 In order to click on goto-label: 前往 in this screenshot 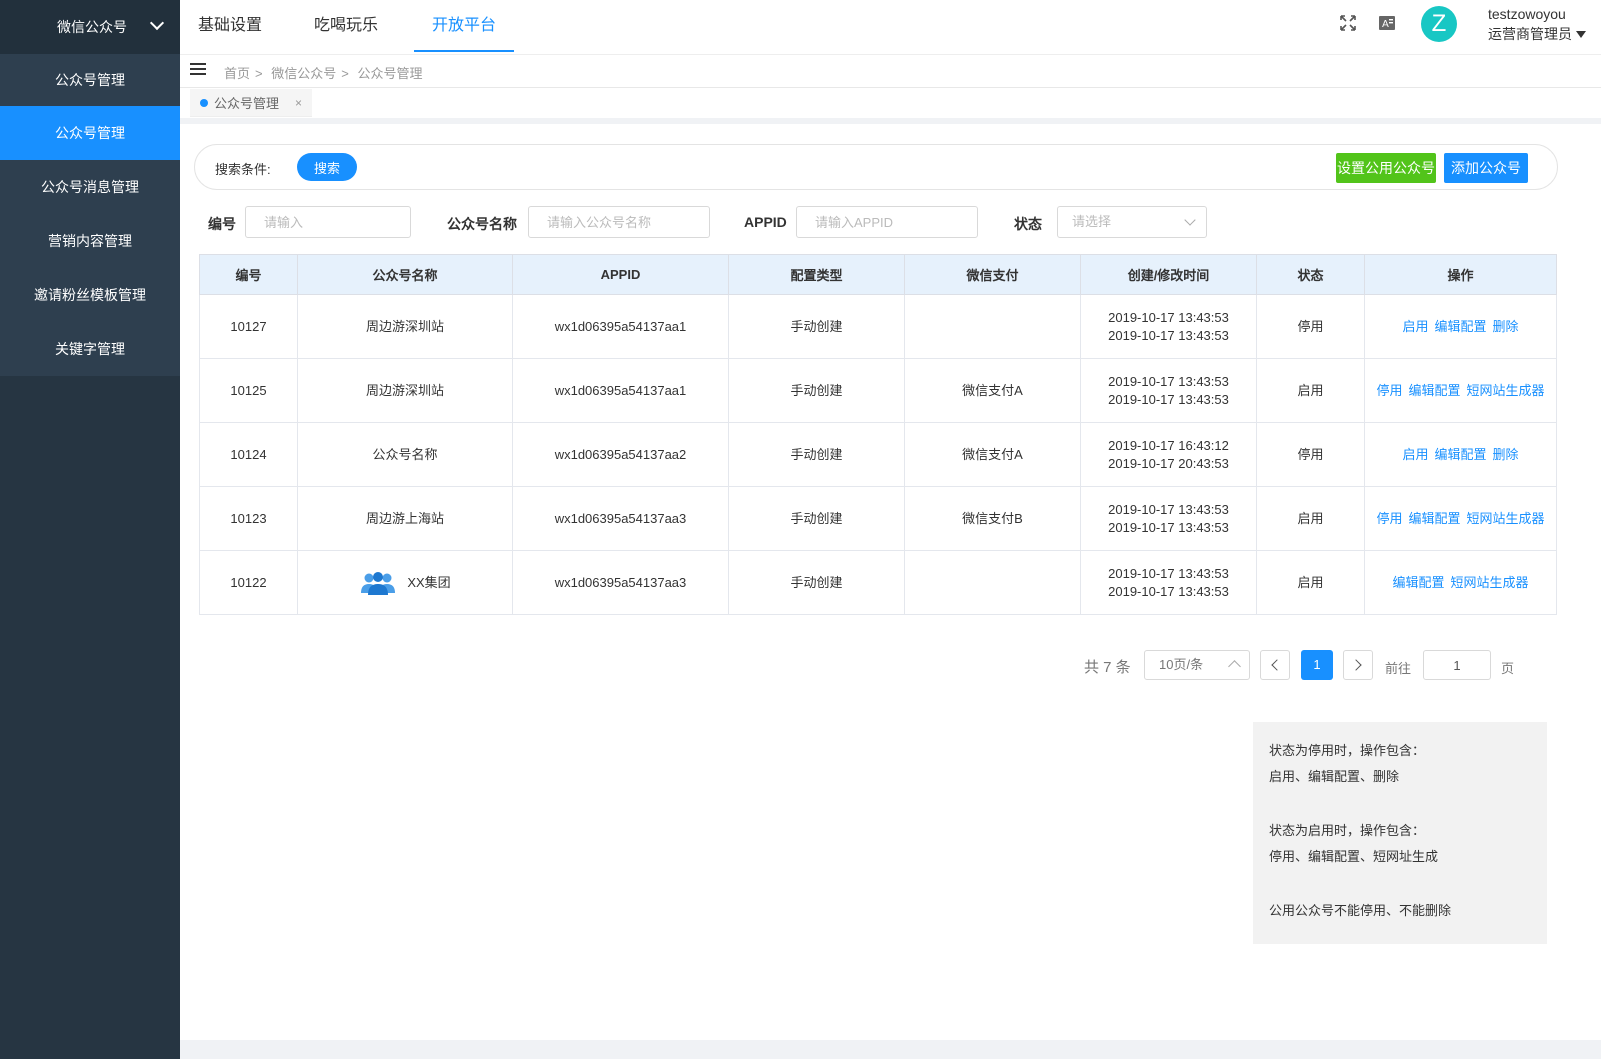, I will do `click(1398, 668)`.